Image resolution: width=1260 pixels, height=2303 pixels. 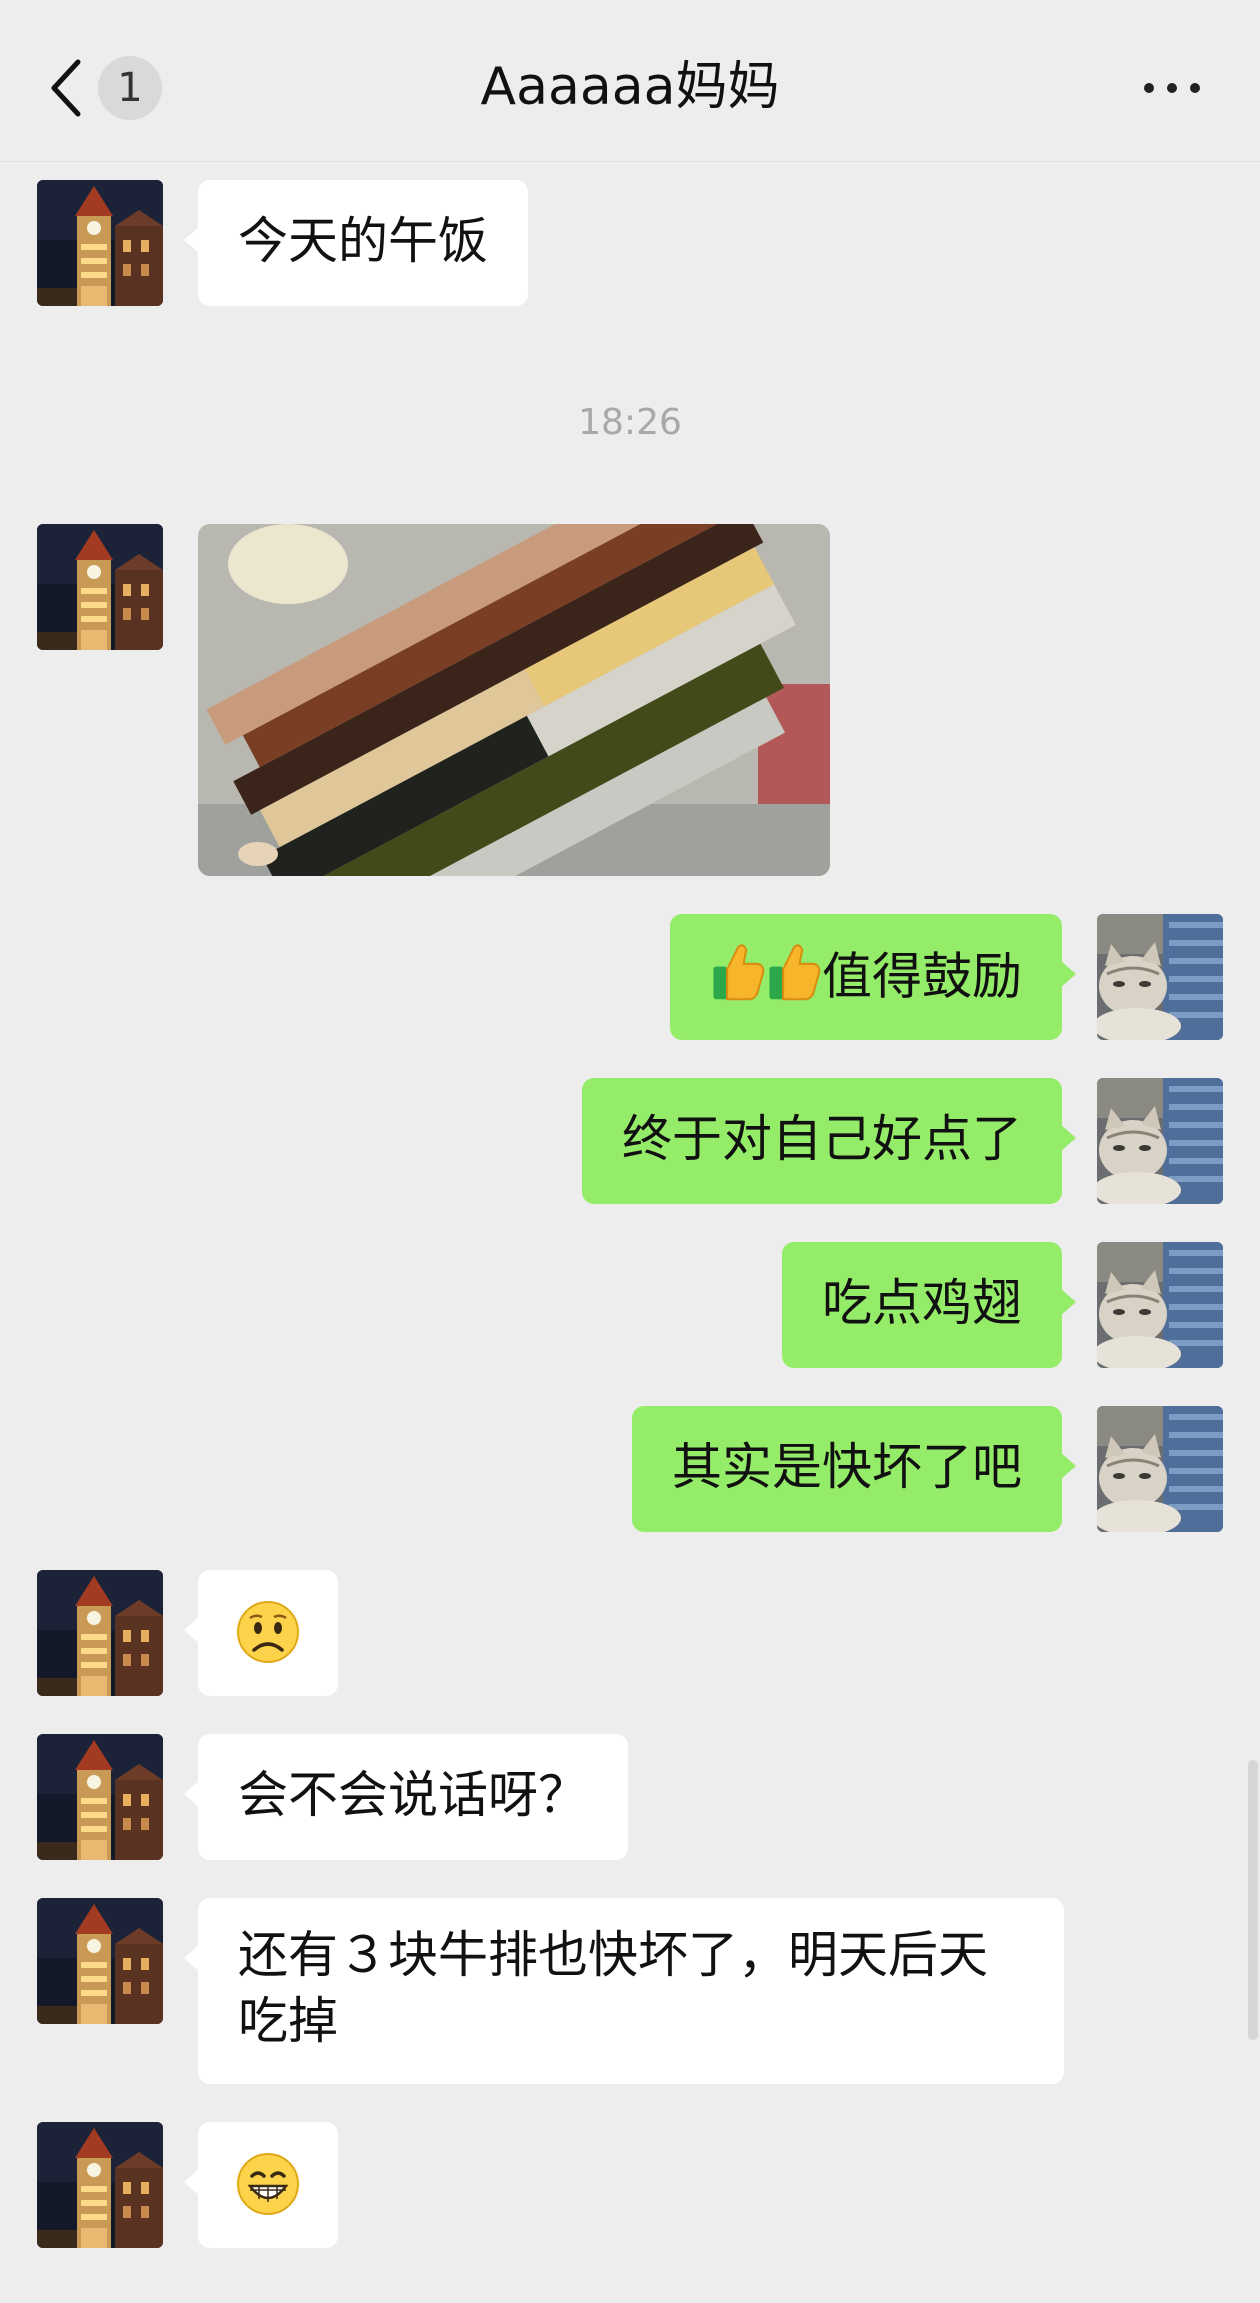 What do you see at coordinates (363, 241) in the screenshot?
I see `message-text: 今天的午饭` at bounding box center [363, 241].